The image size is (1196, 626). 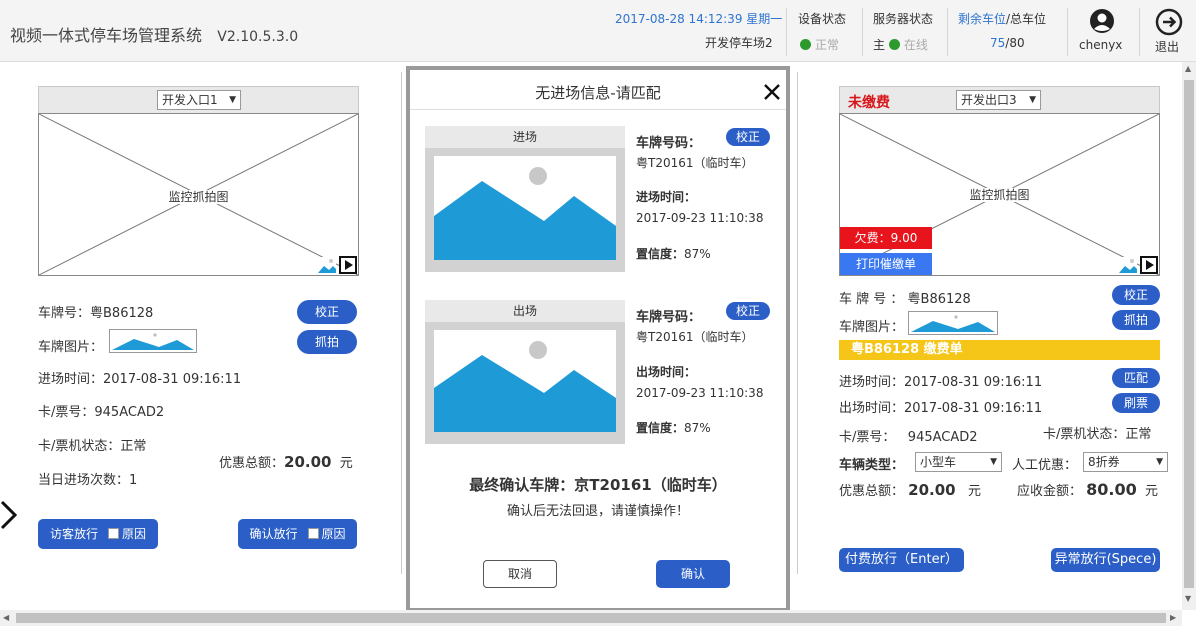 I want to click on abnormal-release-button: 异常放行(Spece), so click(x=1105, y=560).